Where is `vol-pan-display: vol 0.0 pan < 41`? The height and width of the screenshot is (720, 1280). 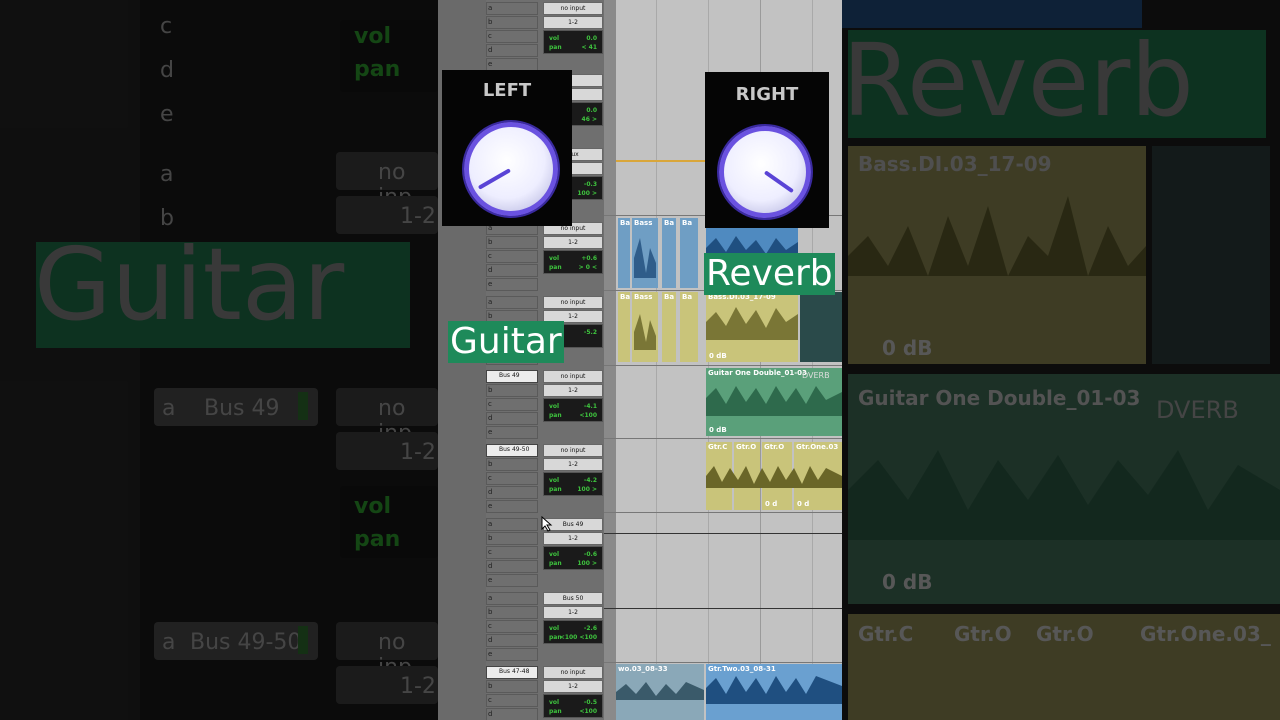
vol-pan-display: vol 0.0 pan < 41 is located at coordinates (573, 42).